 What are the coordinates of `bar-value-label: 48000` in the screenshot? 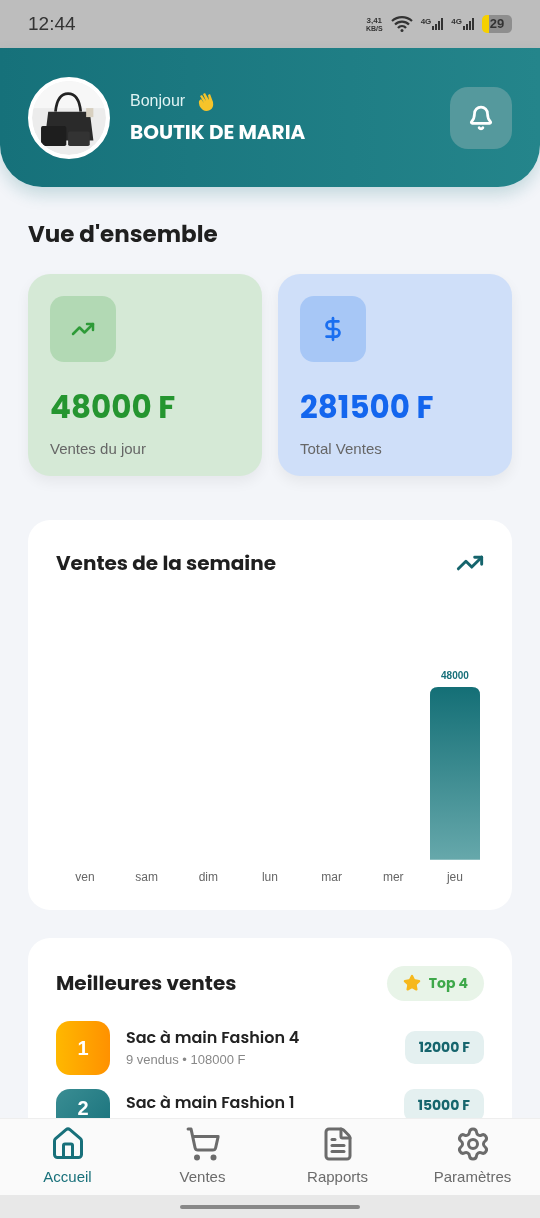 It's located at (455, 675).